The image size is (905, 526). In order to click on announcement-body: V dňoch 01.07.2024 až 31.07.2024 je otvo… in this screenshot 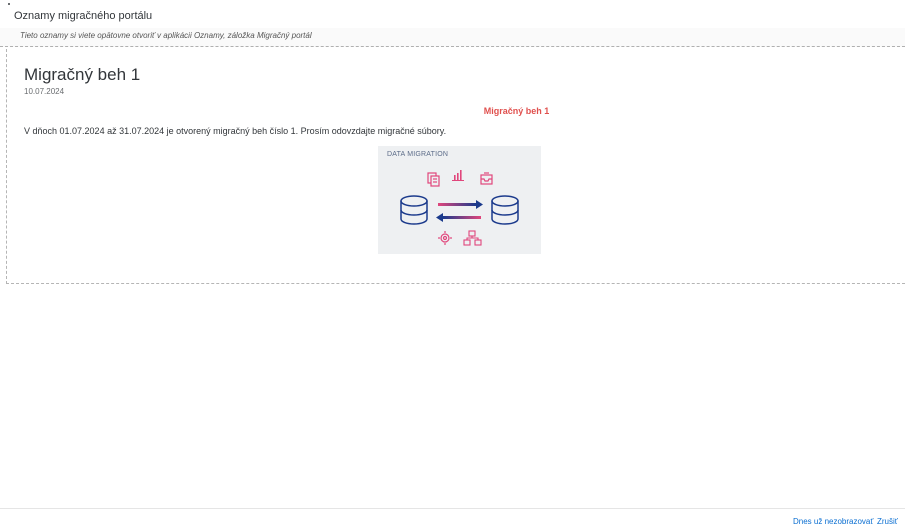, I will do `click(235, 131)`.